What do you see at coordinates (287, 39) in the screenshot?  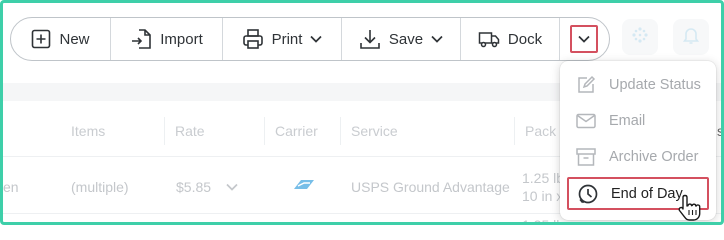 I see `print-label: Print` at bounding box center [287, 39].